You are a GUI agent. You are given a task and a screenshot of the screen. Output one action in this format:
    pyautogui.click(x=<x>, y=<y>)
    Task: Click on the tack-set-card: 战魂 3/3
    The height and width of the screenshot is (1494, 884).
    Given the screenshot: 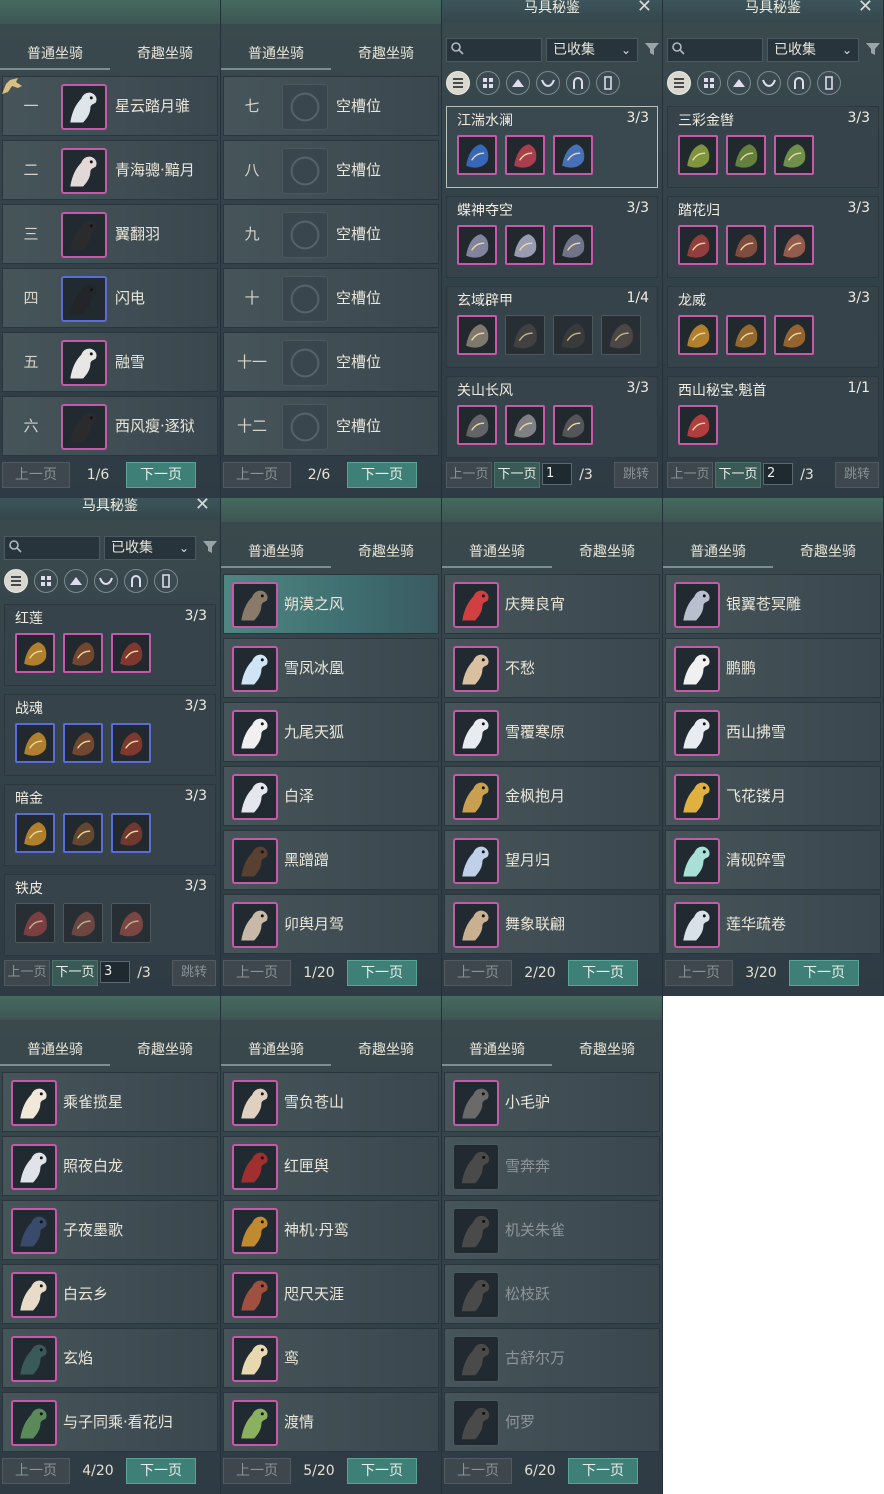 What is the action you would take?
    pyautogui.click(x=110, y=735)
    